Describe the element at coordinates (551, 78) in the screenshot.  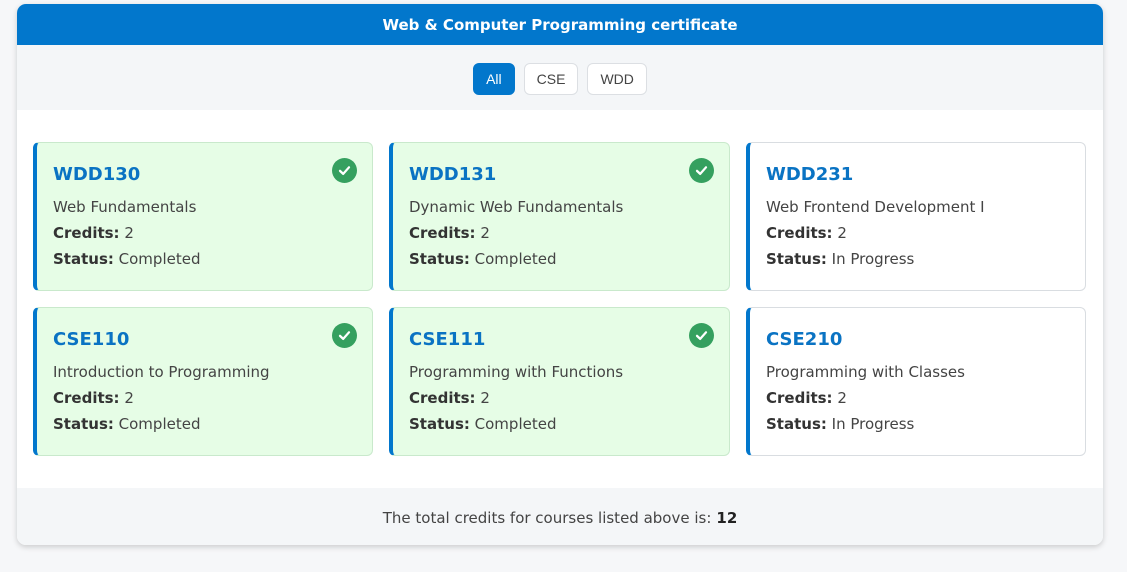
I see `filter-cse-button: CSE` at that location.